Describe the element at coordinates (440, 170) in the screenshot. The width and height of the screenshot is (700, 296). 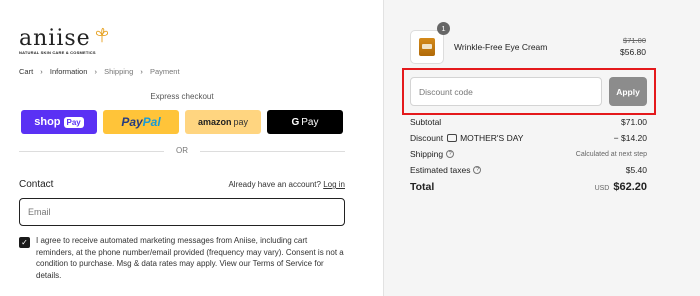
I see `taxes-label: Estimated taxes` at that location.